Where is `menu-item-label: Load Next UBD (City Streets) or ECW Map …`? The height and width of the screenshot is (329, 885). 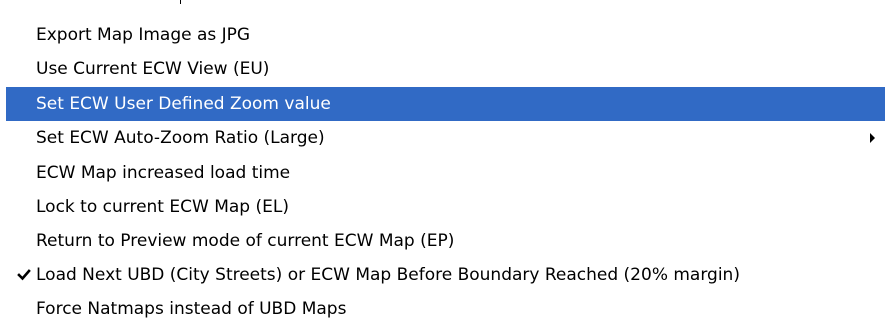
menu-item-label: Load Next UBD (City Streets) or ECW Map … is located at coordinates (388, 275).